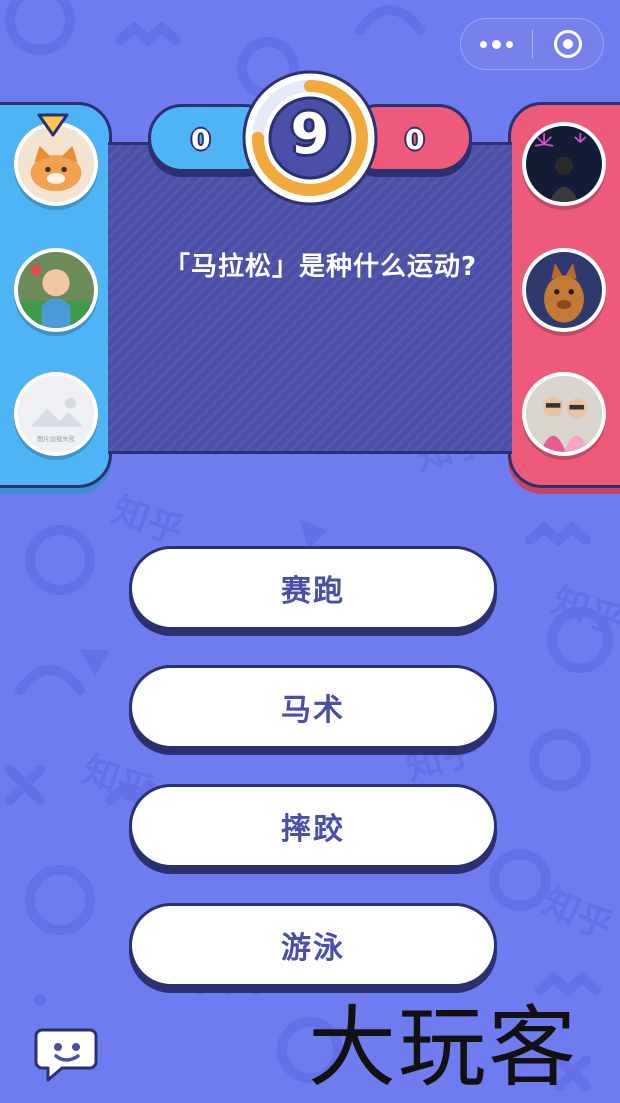 The width and height of the screenshot is (620, 1103). Describe the element at coordinates (443, 1048) in the screenshot. I see `watermark-text: 大玩客` at that location.